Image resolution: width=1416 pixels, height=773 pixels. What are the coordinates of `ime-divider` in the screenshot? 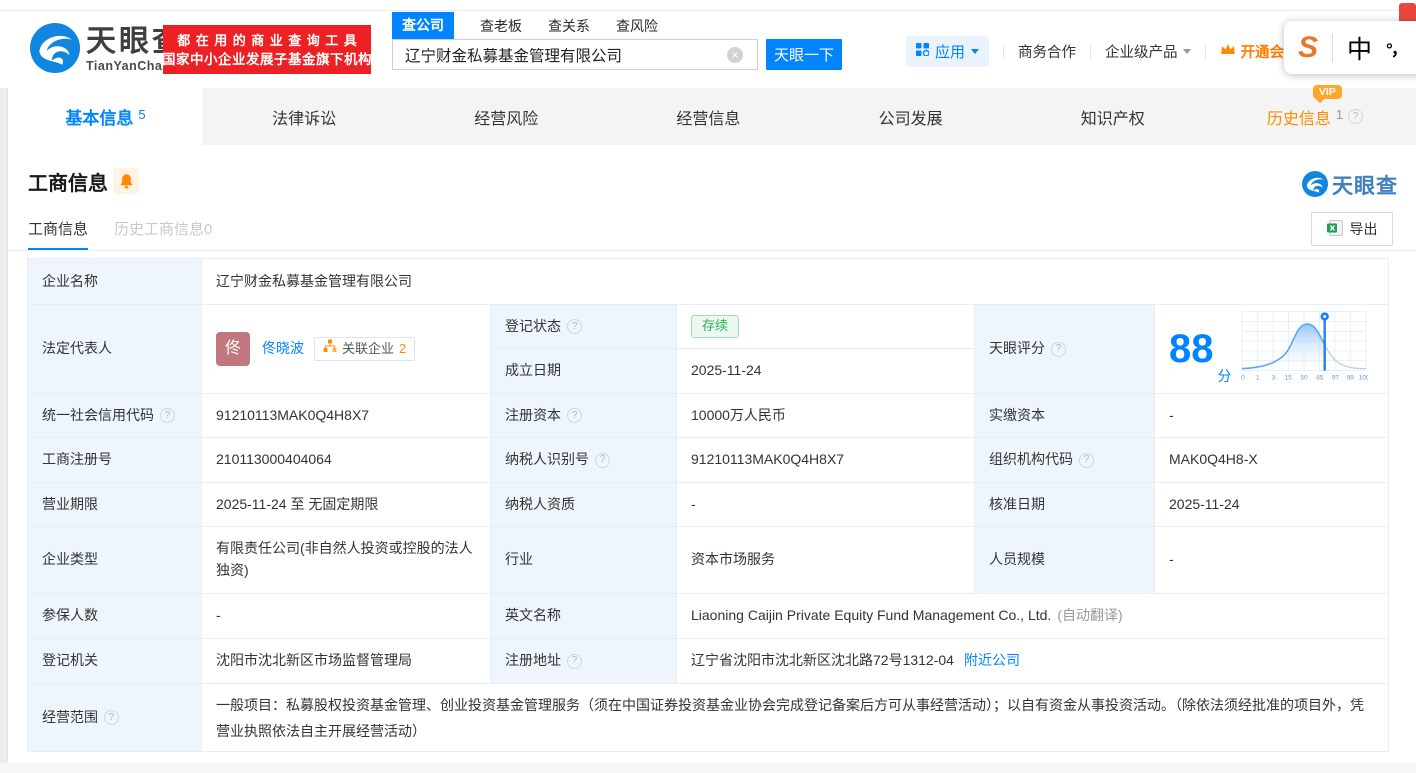 It's located at (1333, 47).